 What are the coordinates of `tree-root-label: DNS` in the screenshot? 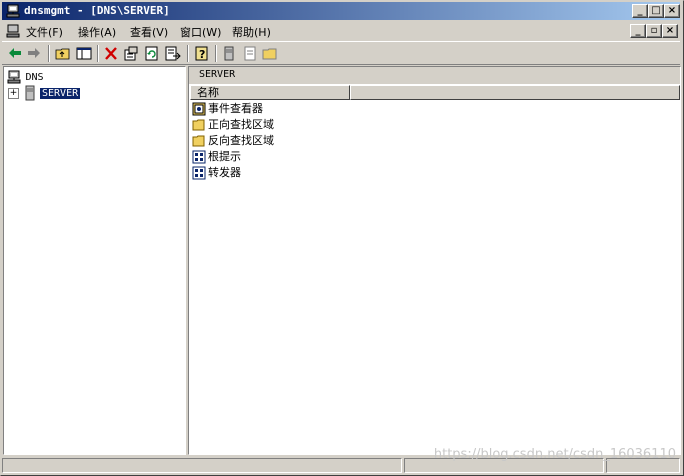 It's located at (34, 77).